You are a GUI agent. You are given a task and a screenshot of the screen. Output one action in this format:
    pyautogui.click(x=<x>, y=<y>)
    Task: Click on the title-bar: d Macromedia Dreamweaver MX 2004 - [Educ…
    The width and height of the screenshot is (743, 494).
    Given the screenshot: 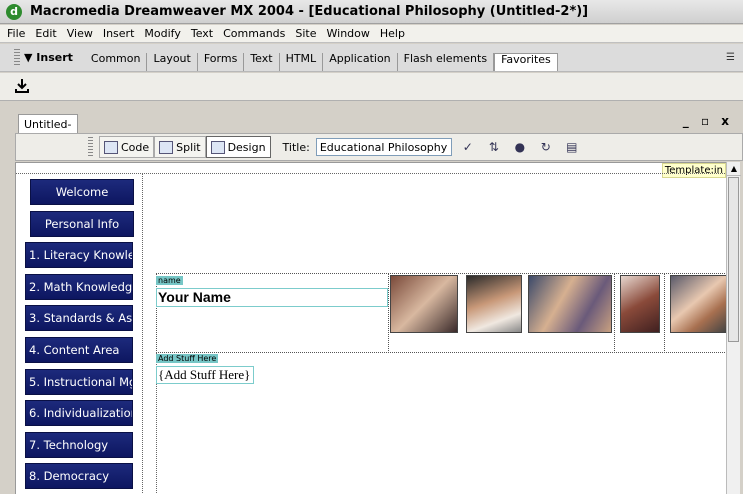 What is the action you would take?
    pyautogui.click(x=371, y=12)
    